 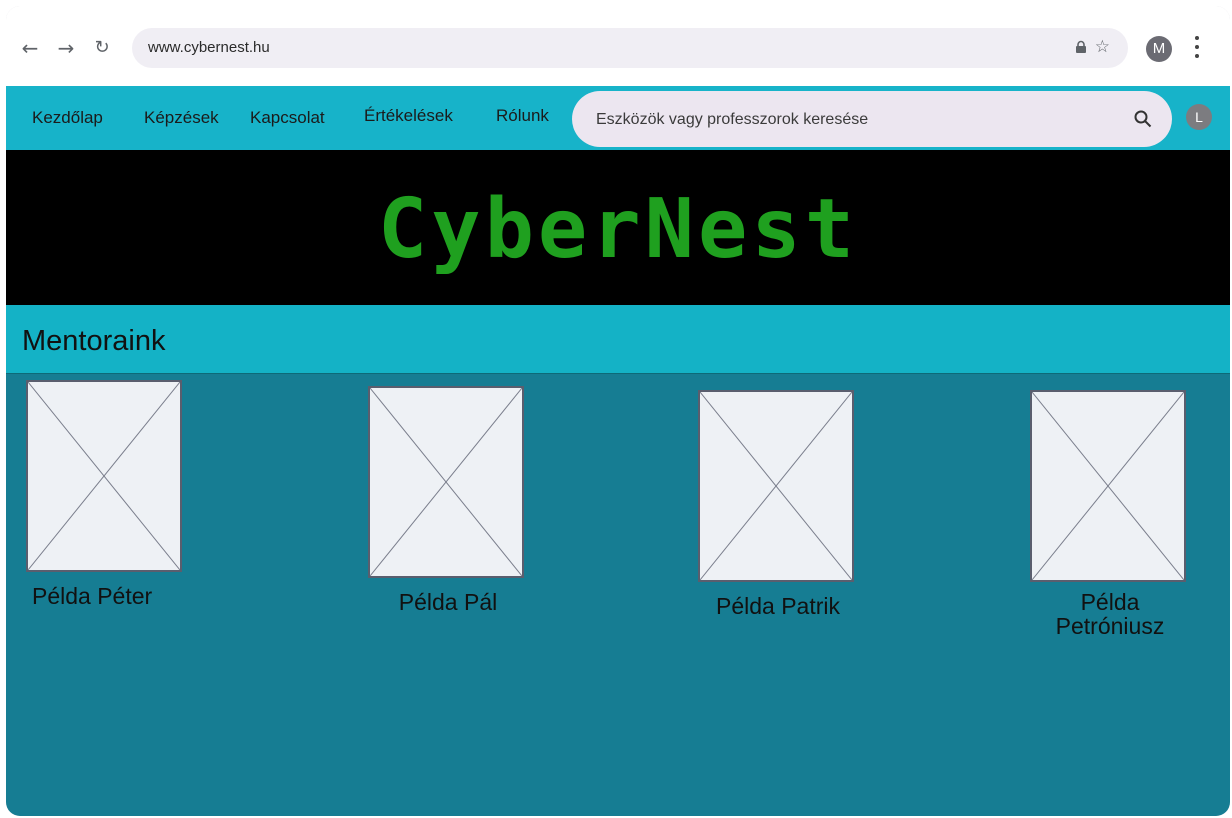 What do you see at coordinates (92, 596) in the screenshot?
I see `mentor-name: Példa Péter` at bounding box center [92, 596].